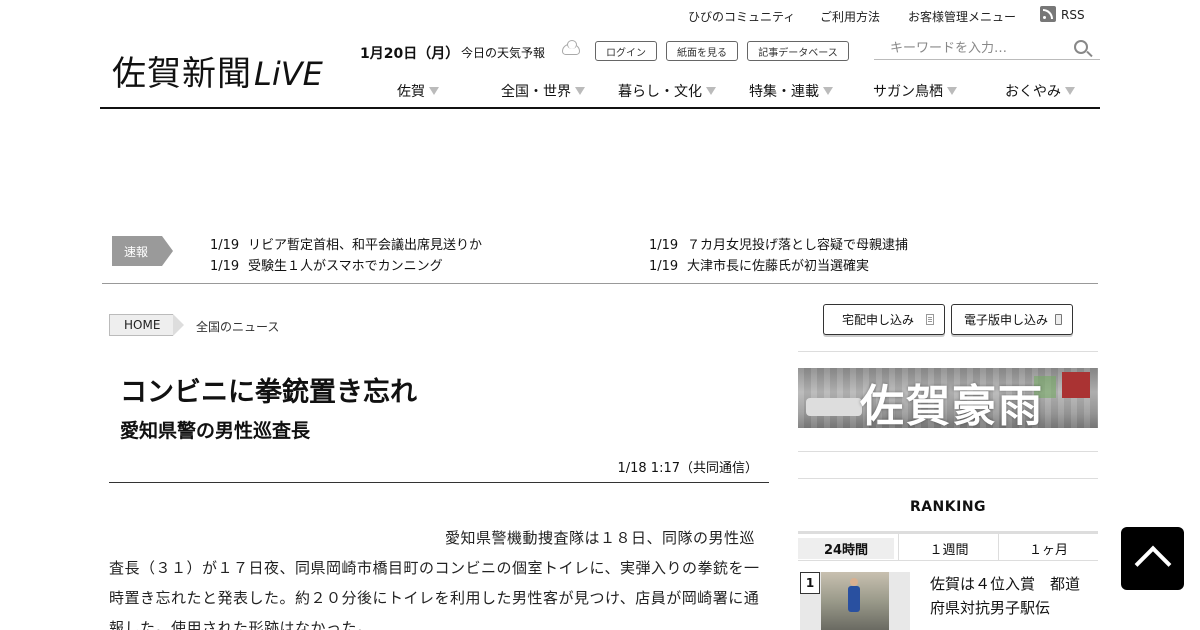 The height and width of the screenshot is (630, 1200). Describe the element at coordinates (439, 482) in the screenshot. I see `article-divider` at that location.